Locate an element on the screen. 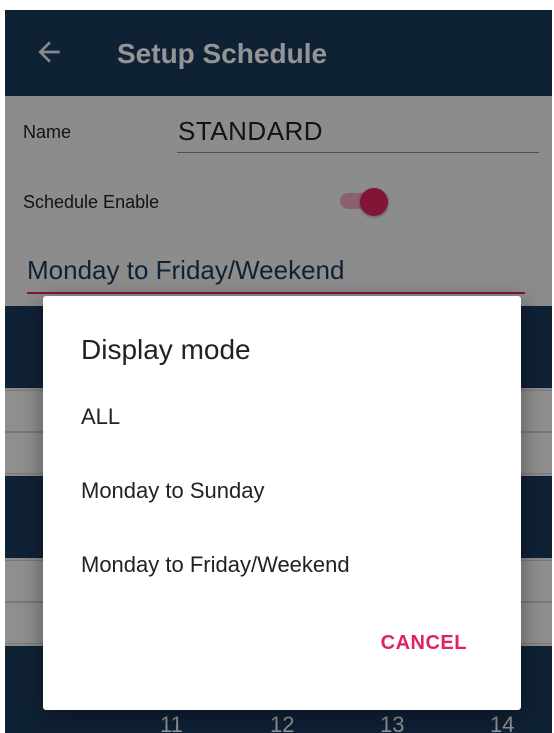  option-monday-to-friday-weekend: Monday to Friday/Weekend is located at coordinates (215, 565).